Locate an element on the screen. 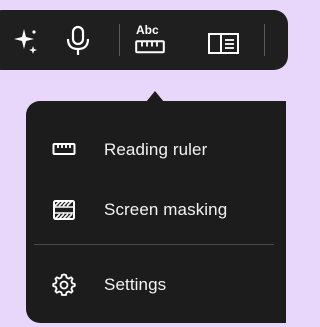  microphone-icon is located at coordinates (78, 41).